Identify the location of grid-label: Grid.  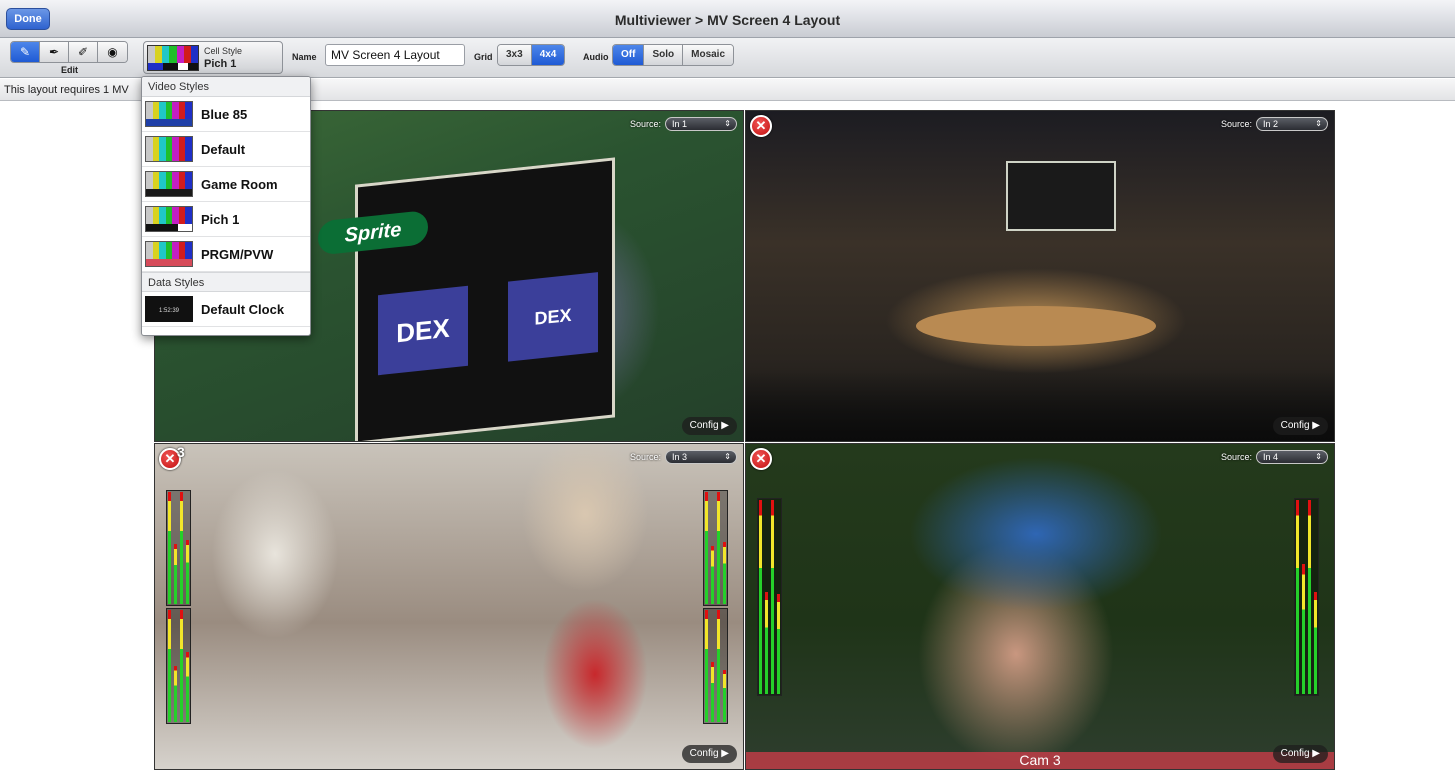
(483, 57).